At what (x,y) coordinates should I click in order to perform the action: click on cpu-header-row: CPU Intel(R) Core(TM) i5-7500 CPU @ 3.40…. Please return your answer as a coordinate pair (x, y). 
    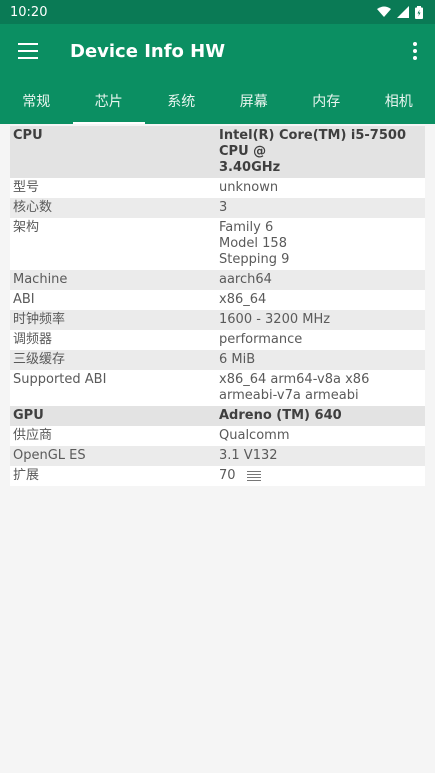
    Looking at the image, I should click on (217, 152).